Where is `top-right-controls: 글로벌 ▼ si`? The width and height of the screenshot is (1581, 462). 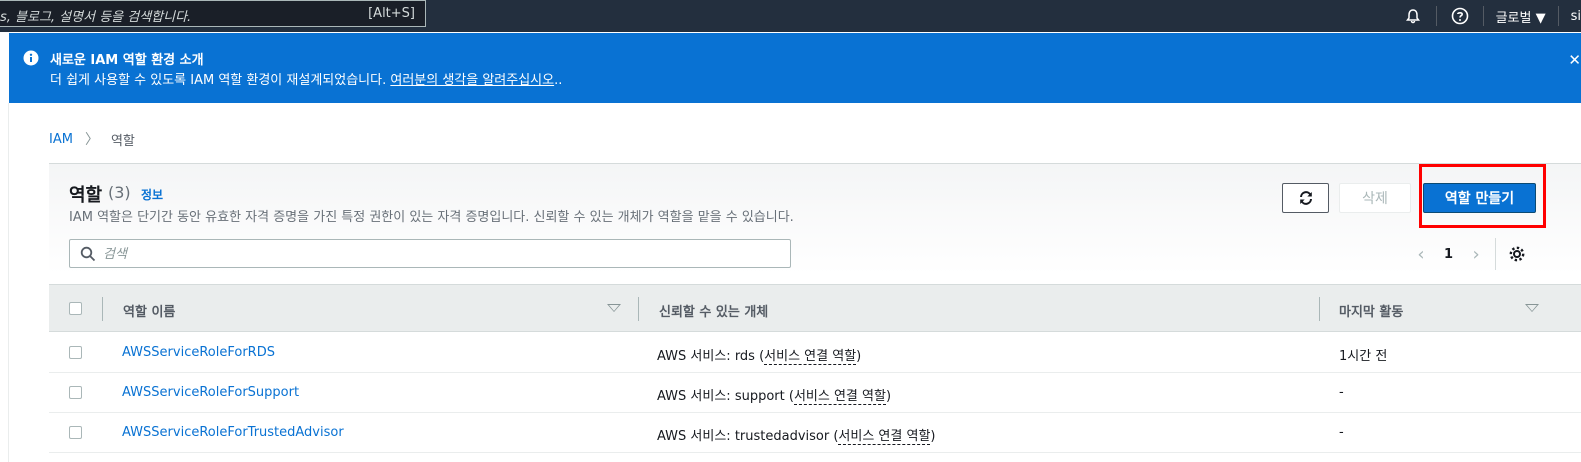
top-right-controls: 글로벌 ▼ si is located at coordinates (1491, 16).